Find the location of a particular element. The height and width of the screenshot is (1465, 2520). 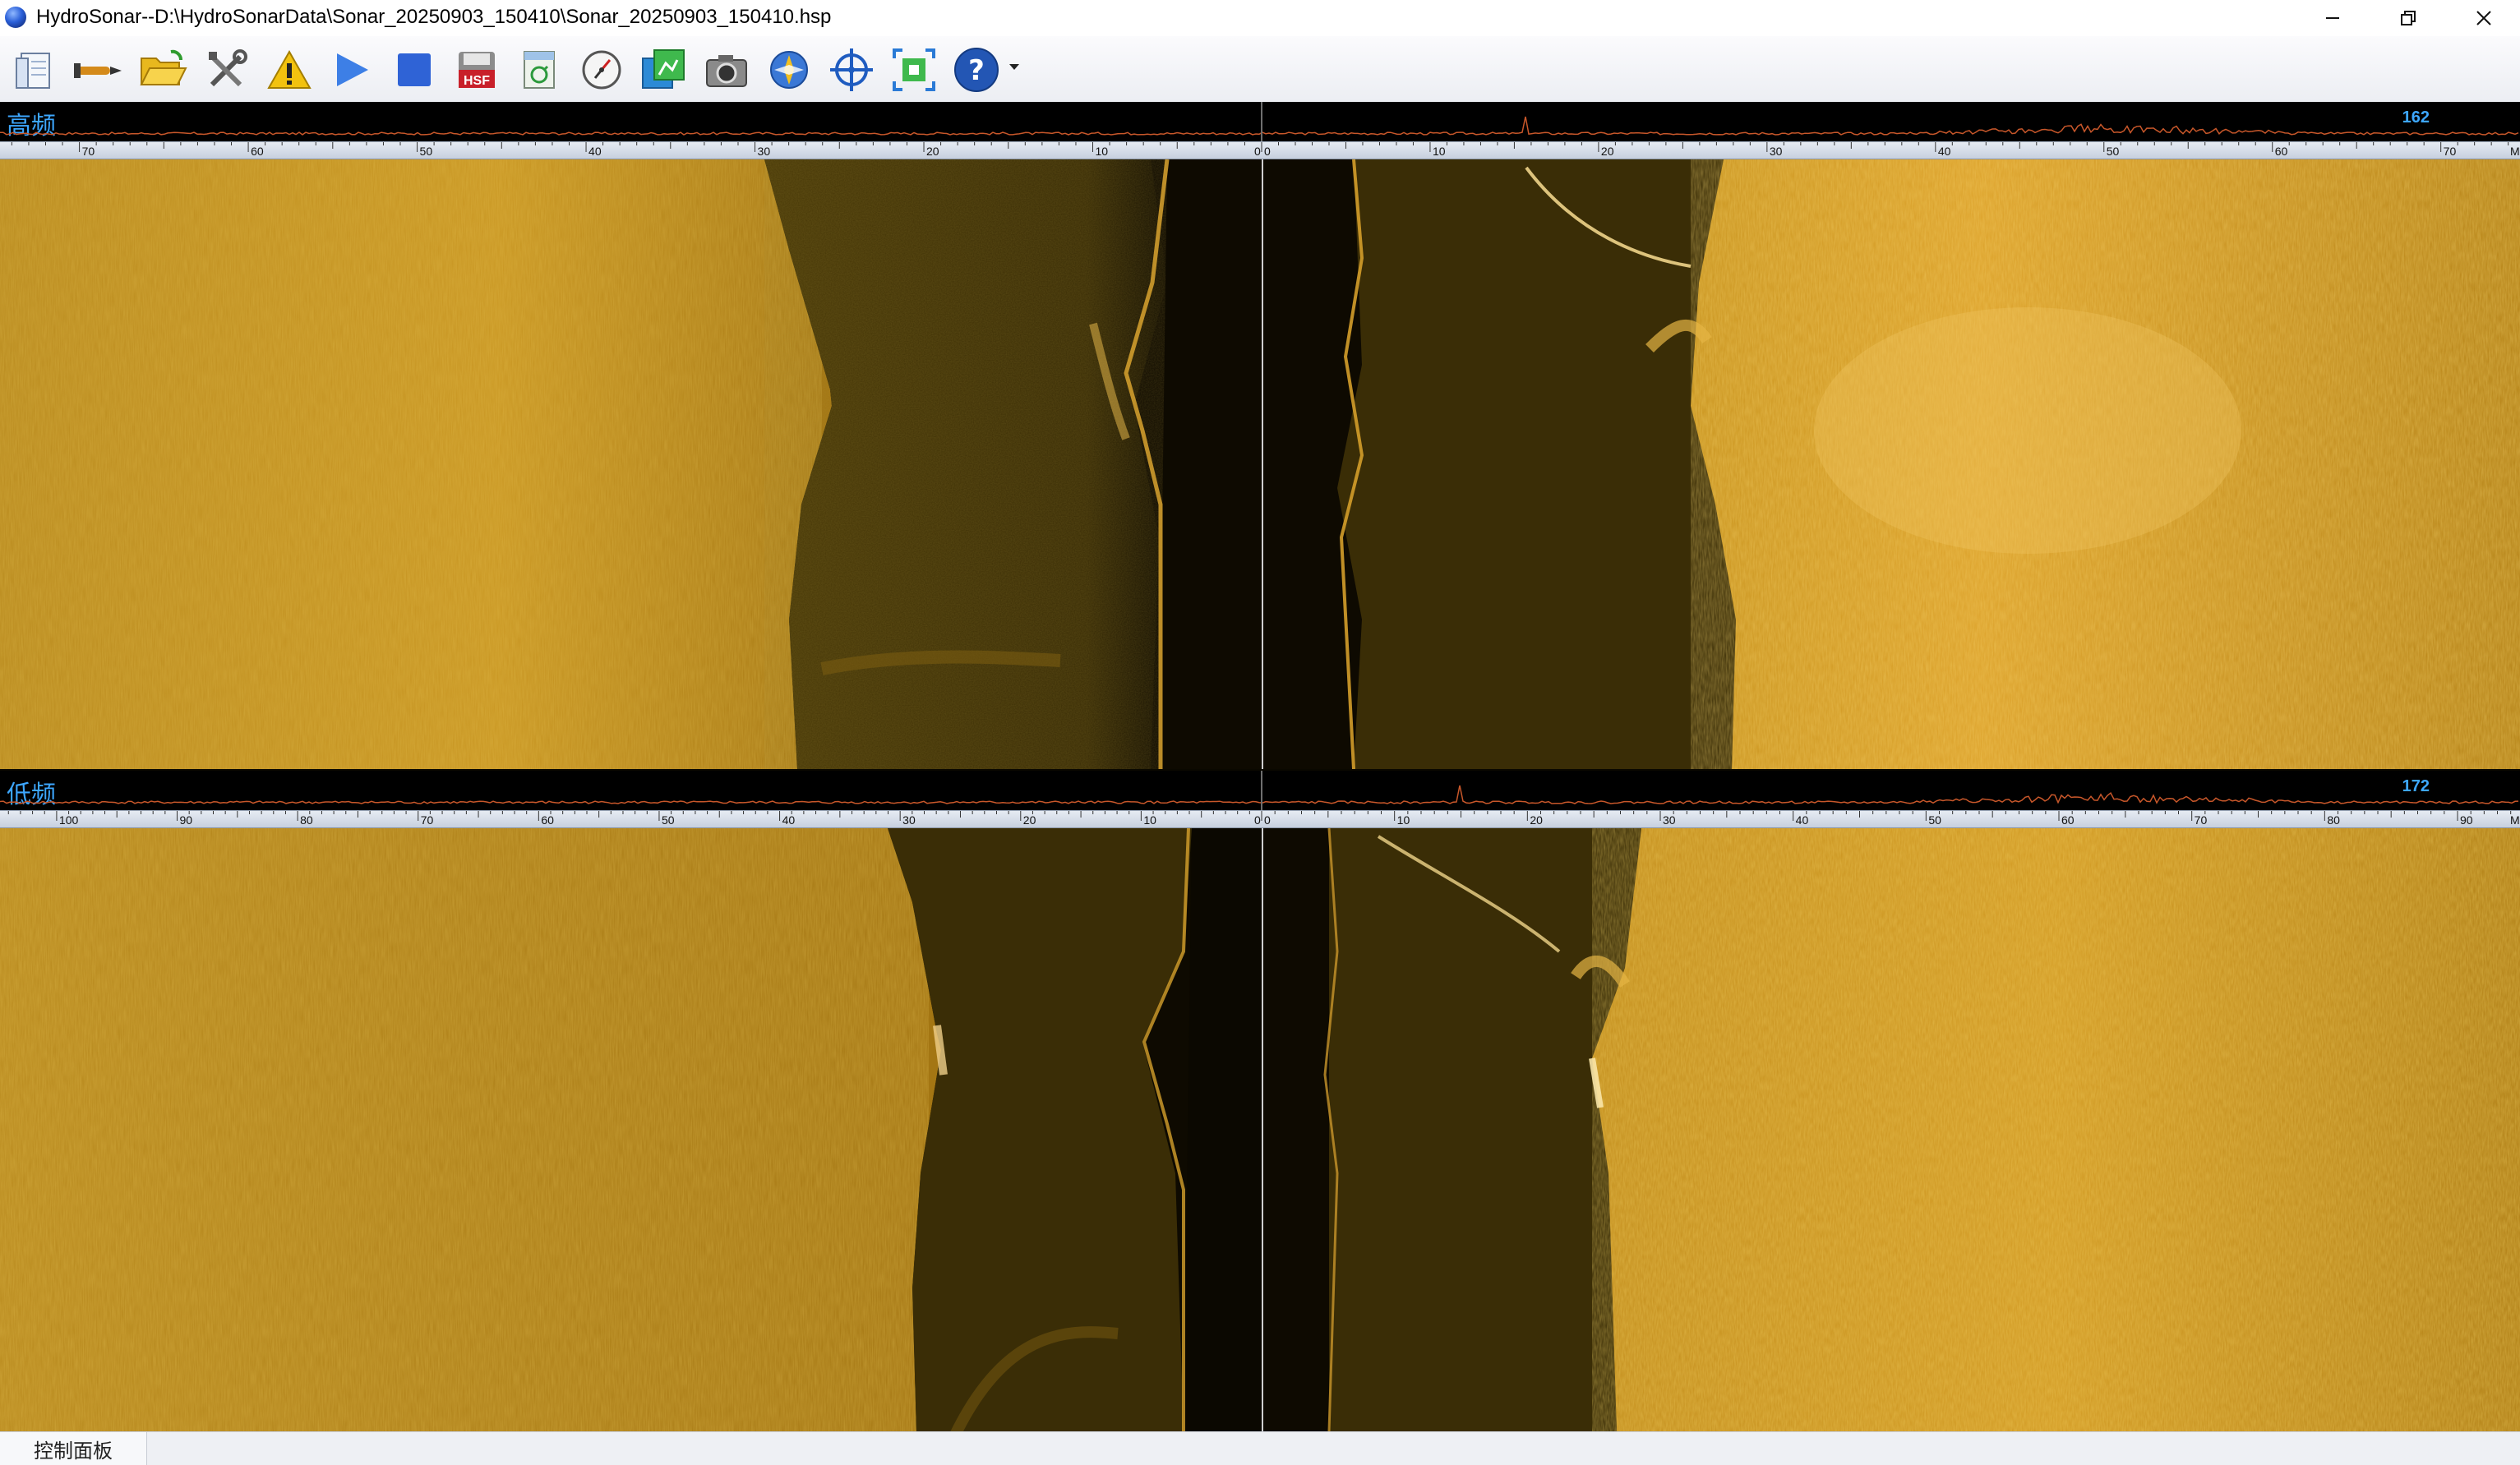

warning-icon is located at coordinates (289, 69).